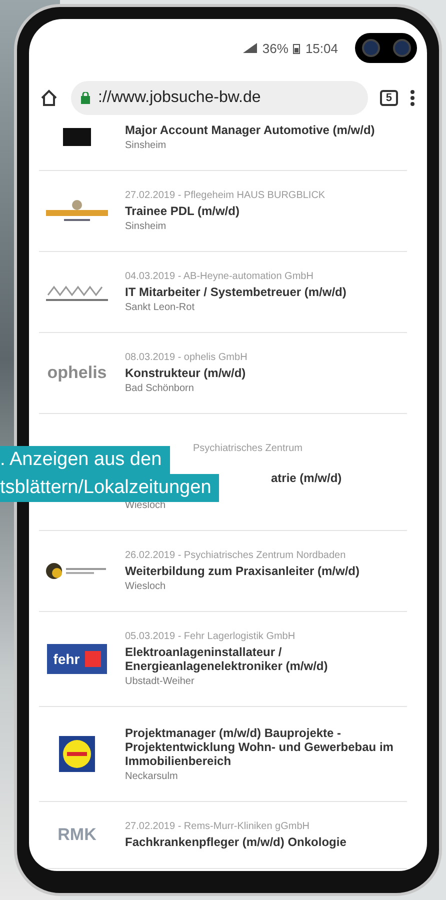 The image size is (446, 900). I want to click on company-logo: ophelis, so click(77, 373).